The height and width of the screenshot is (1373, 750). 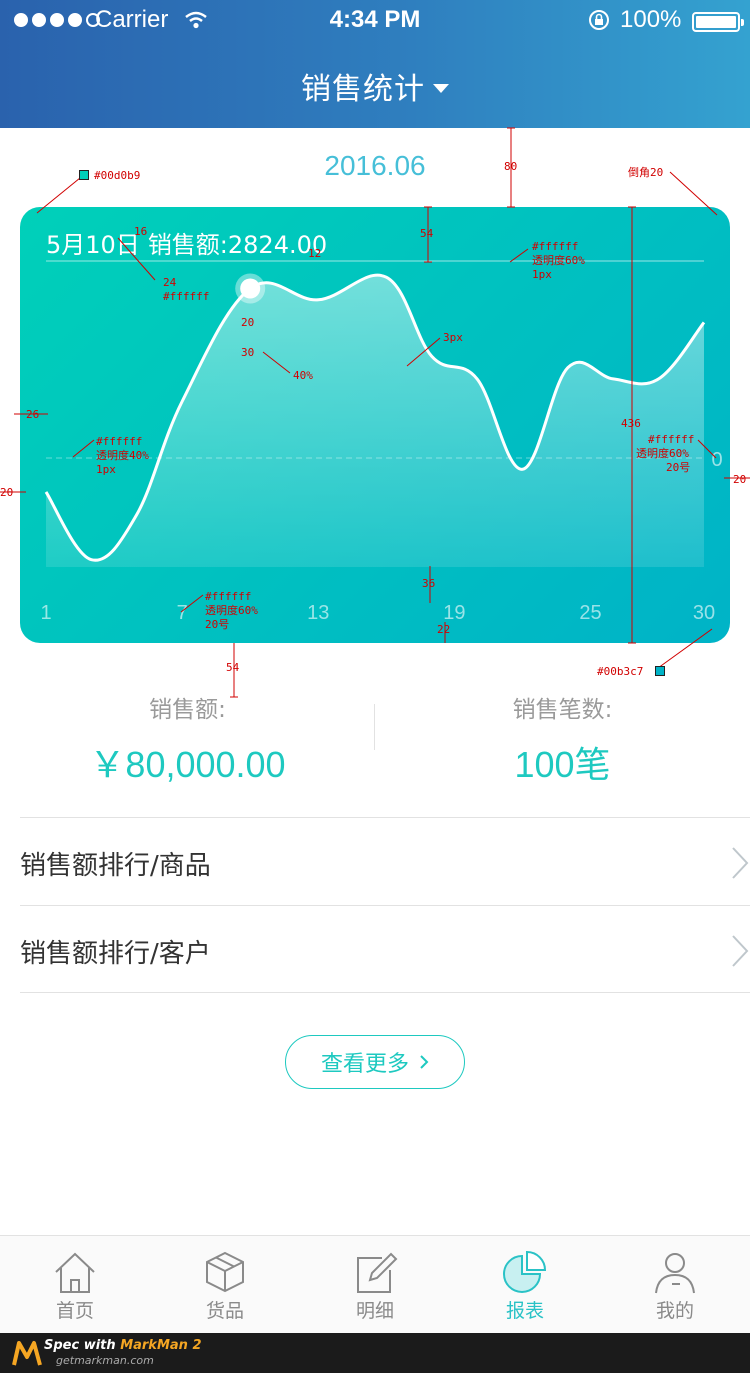 I want to click on selected-sales: 销售额:2824.00, so click(x=237, y=245).